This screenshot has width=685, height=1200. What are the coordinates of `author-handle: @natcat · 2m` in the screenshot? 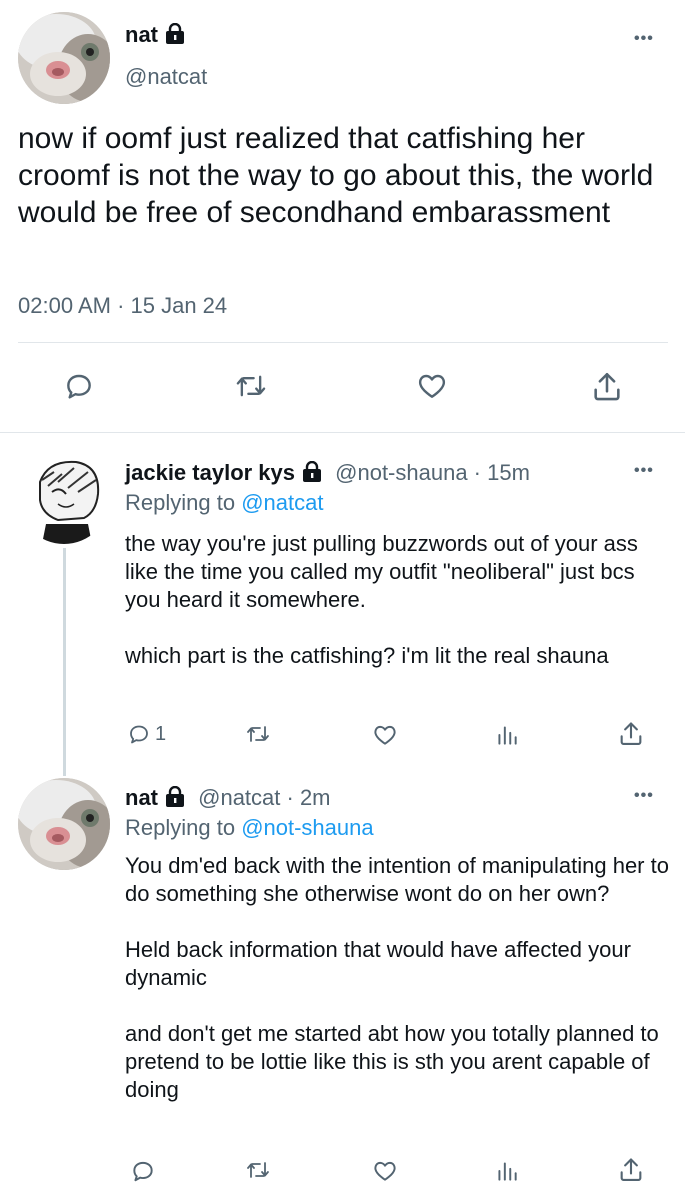 It's located at (264, 797).